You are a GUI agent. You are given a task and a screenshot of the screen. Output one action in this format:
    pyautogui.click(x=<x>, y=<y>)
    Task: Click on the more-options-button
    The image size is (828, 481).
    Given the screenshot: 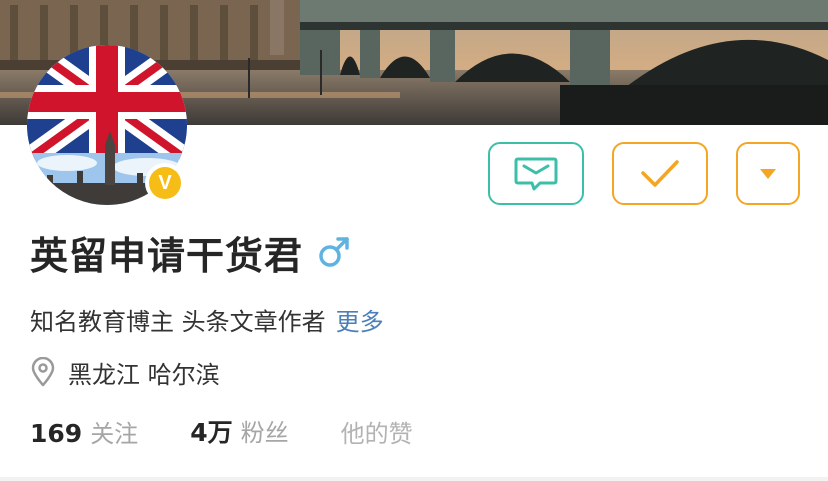 What is the action you would take?
    pyautogui.click(x=768, y=173)
    